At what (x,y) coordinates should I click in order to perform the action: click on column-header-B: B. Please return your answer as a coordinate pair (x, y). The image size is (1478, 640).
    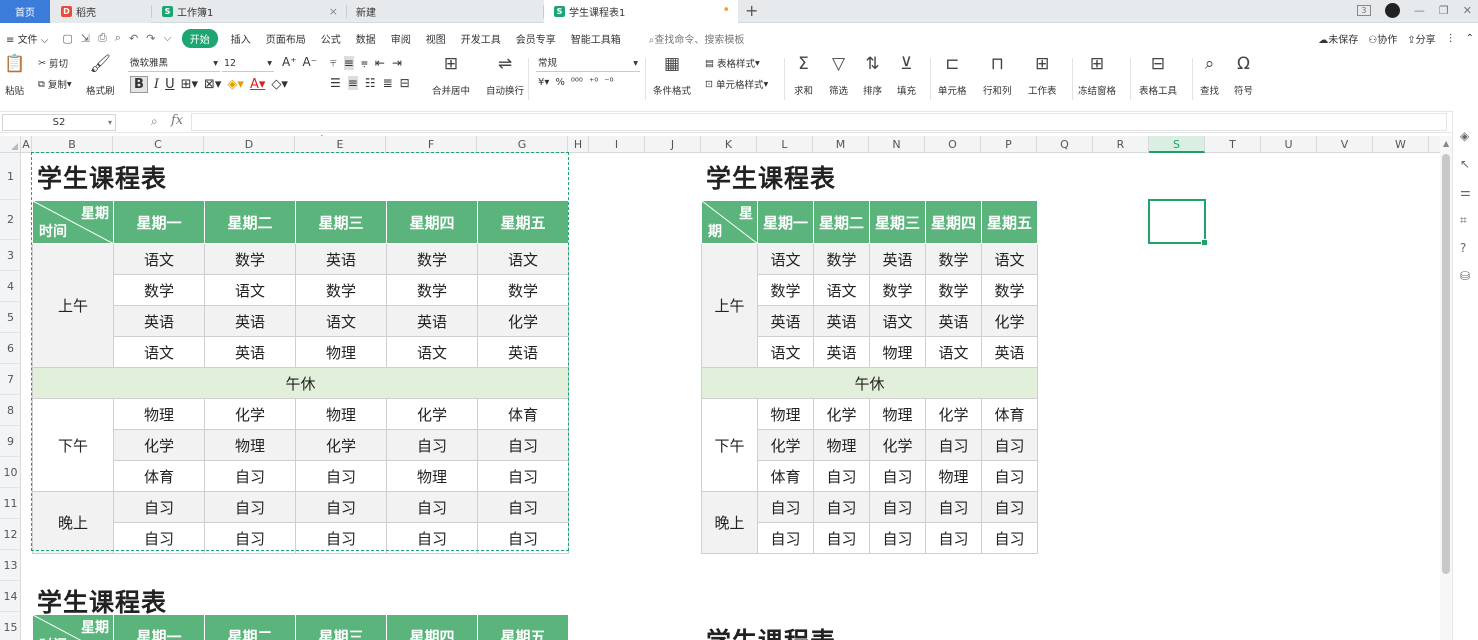
    Looking at the image, I should click on (72, 144).